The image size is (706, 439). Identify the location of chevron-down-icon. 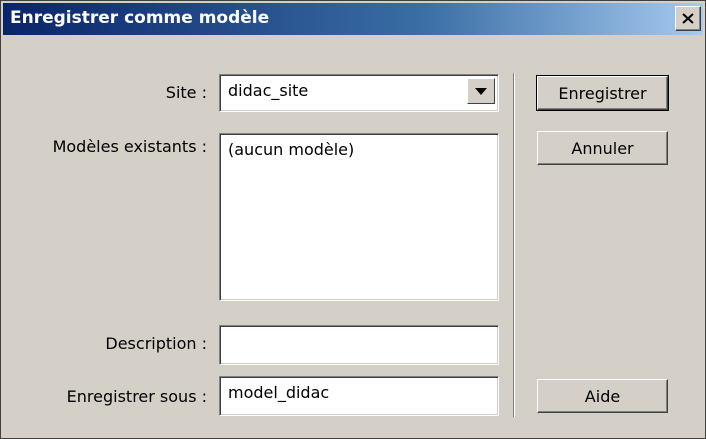
(481, 91).